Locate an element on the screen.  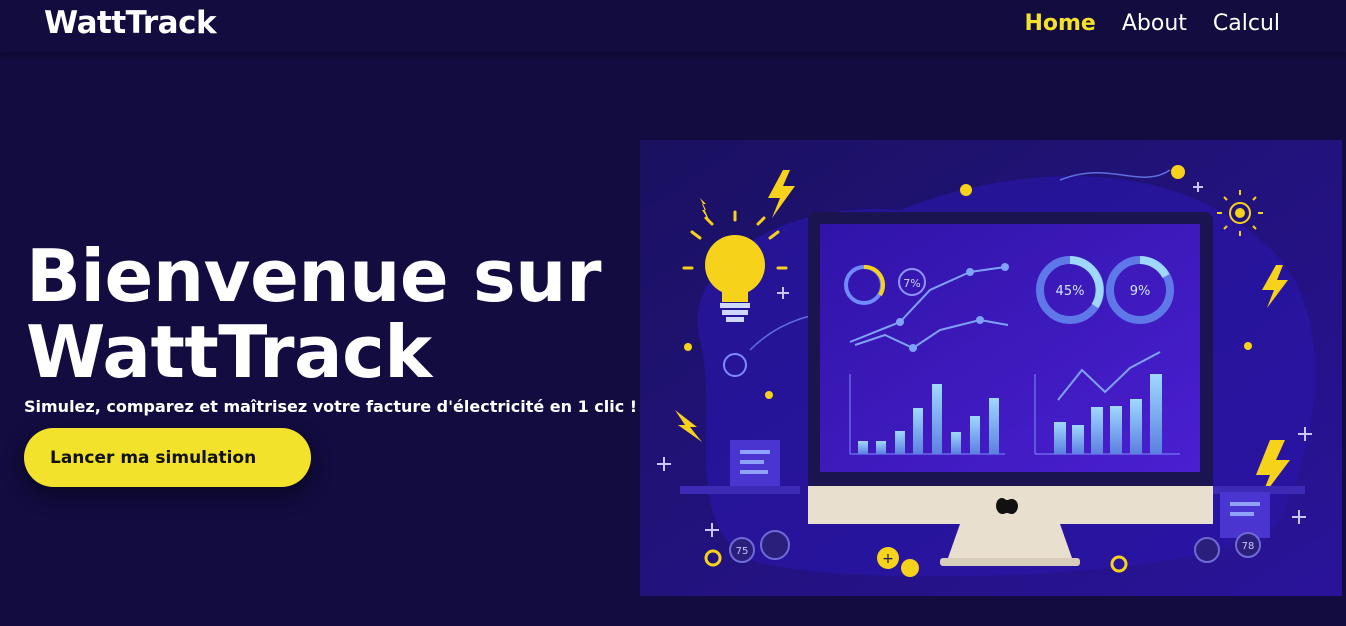
svg-text: 75 is located at coordinates (742, 551).